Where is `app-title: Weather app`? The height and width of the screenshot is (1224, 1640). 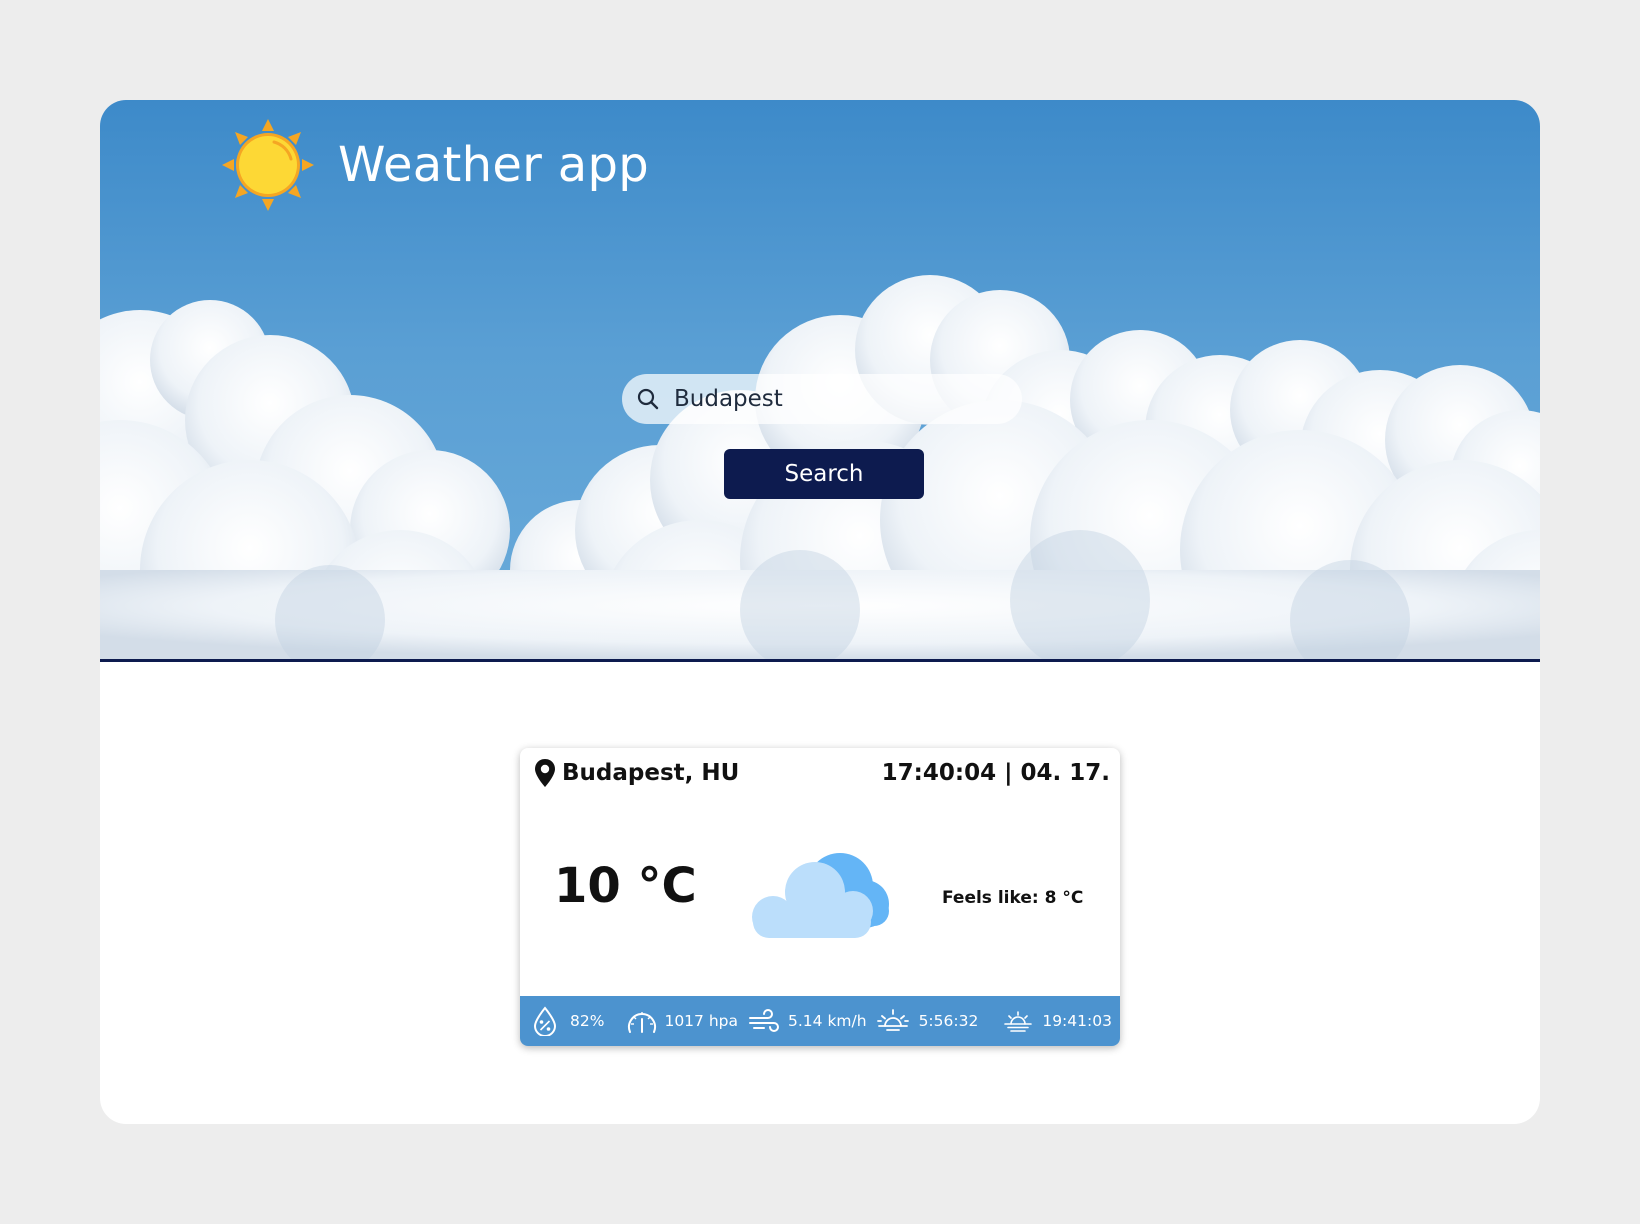
app-title: Weather app is located at coordinates (494, 165).